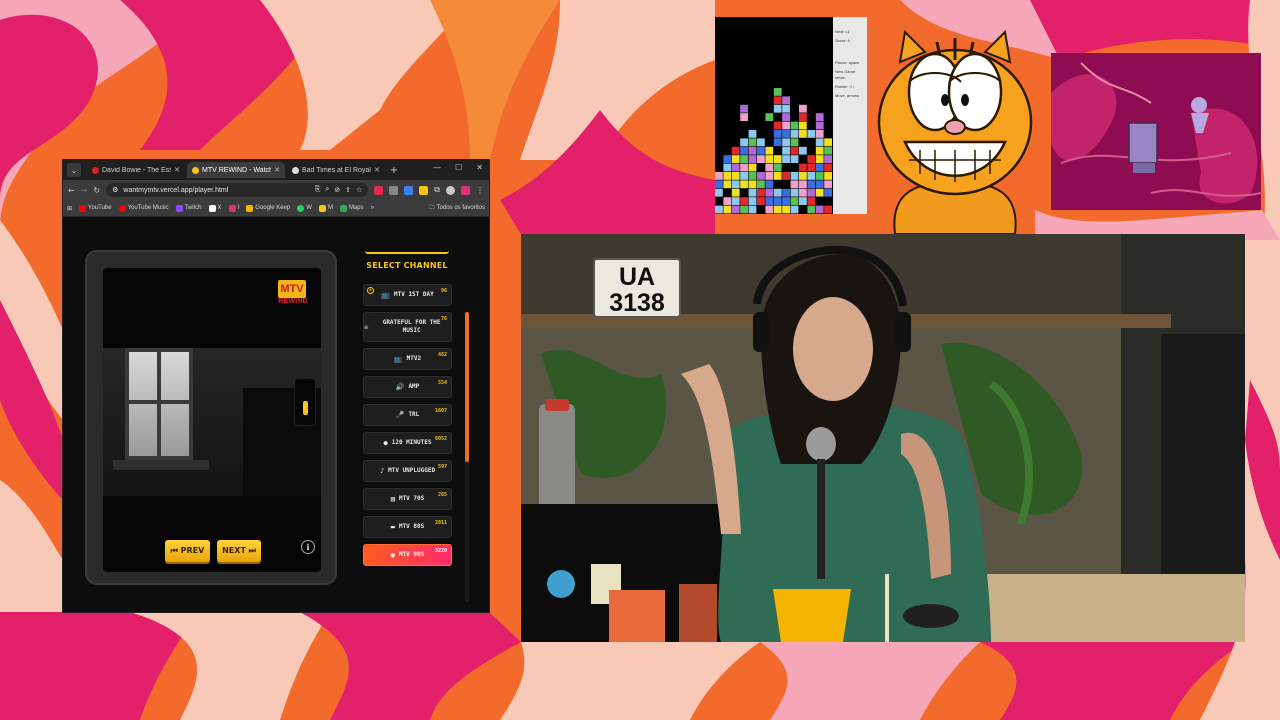  Describe the element at coordinates (409, 190) in the screenshot. I see `extension-blue-icon` at that location.